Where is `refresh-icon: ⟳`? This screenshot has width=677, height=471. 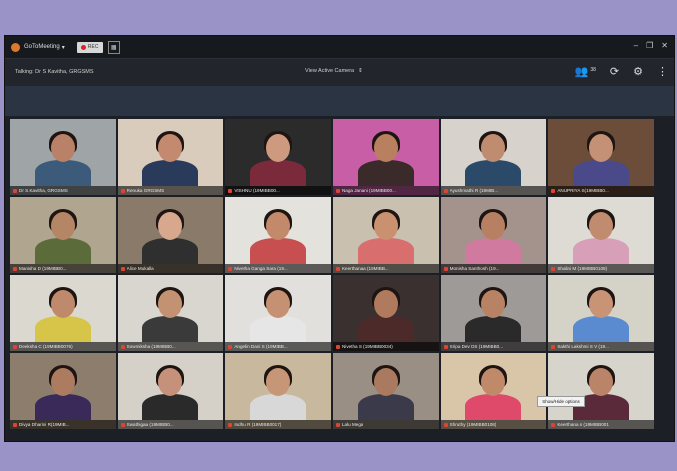
refresh-icon: ⟳ is located at coordinates (614, 71).